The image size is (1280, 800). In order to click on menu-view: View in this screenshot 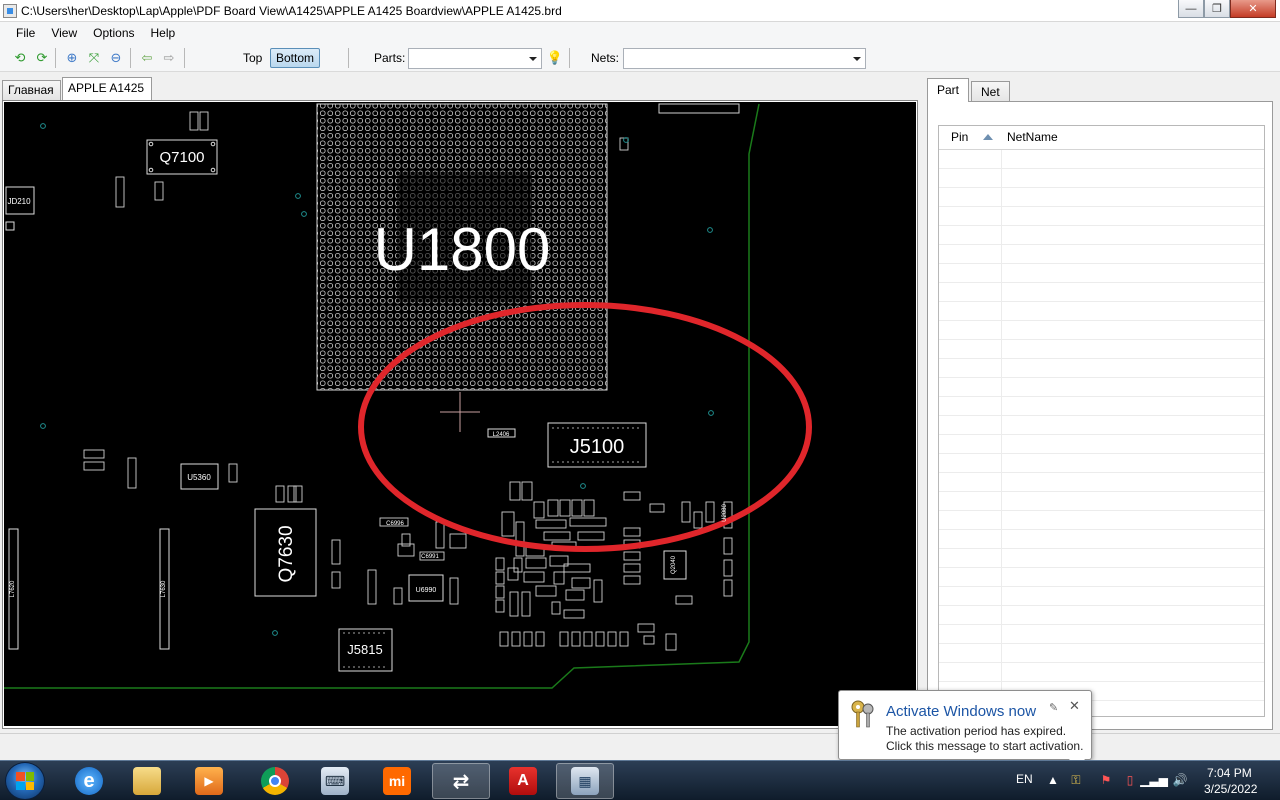, I will do `click(64, 33)`.